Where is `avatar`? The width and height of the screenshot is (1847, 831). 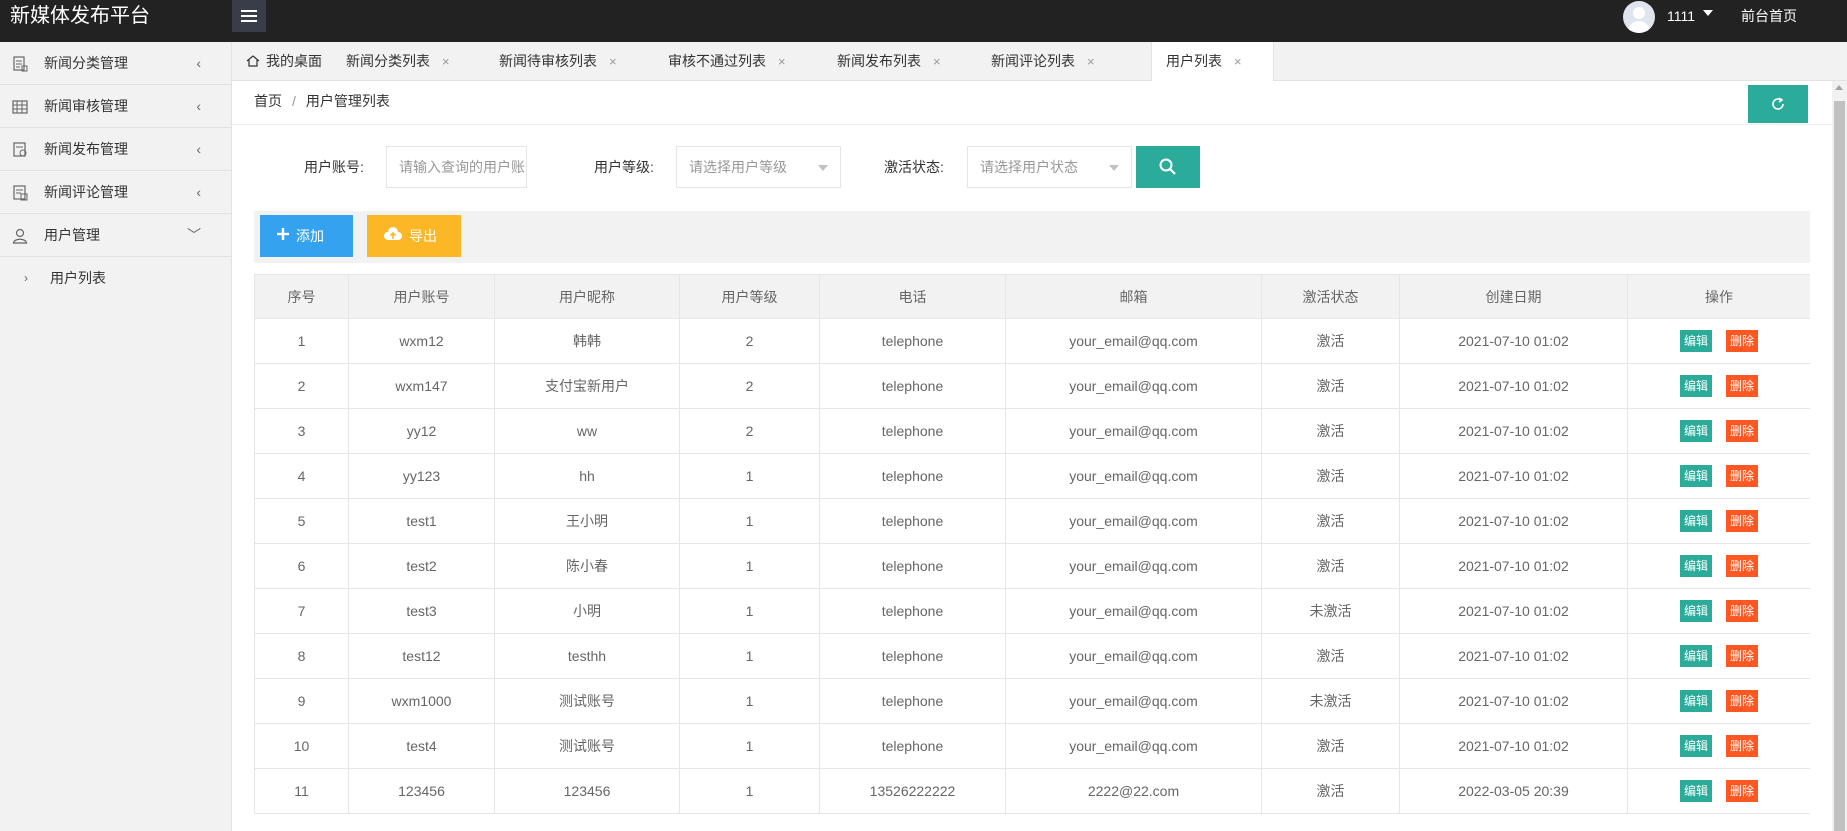
avatar is located at coordinates (1639, 17).